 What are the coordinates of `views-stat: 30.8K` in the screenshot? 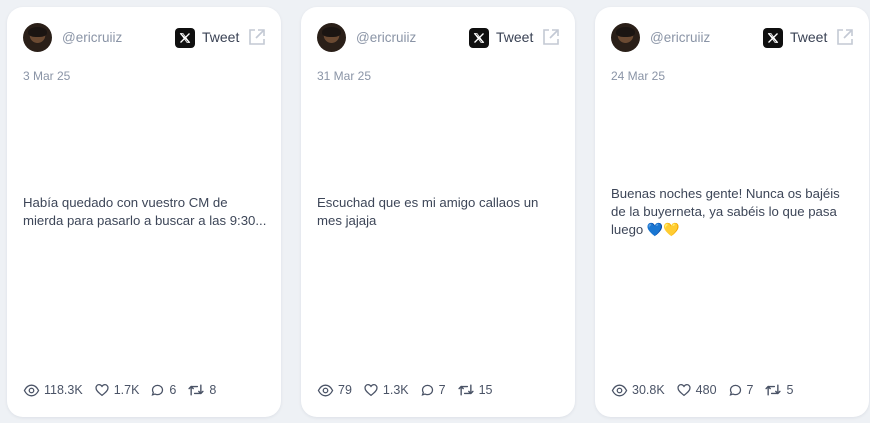 It's located at (638, 390).